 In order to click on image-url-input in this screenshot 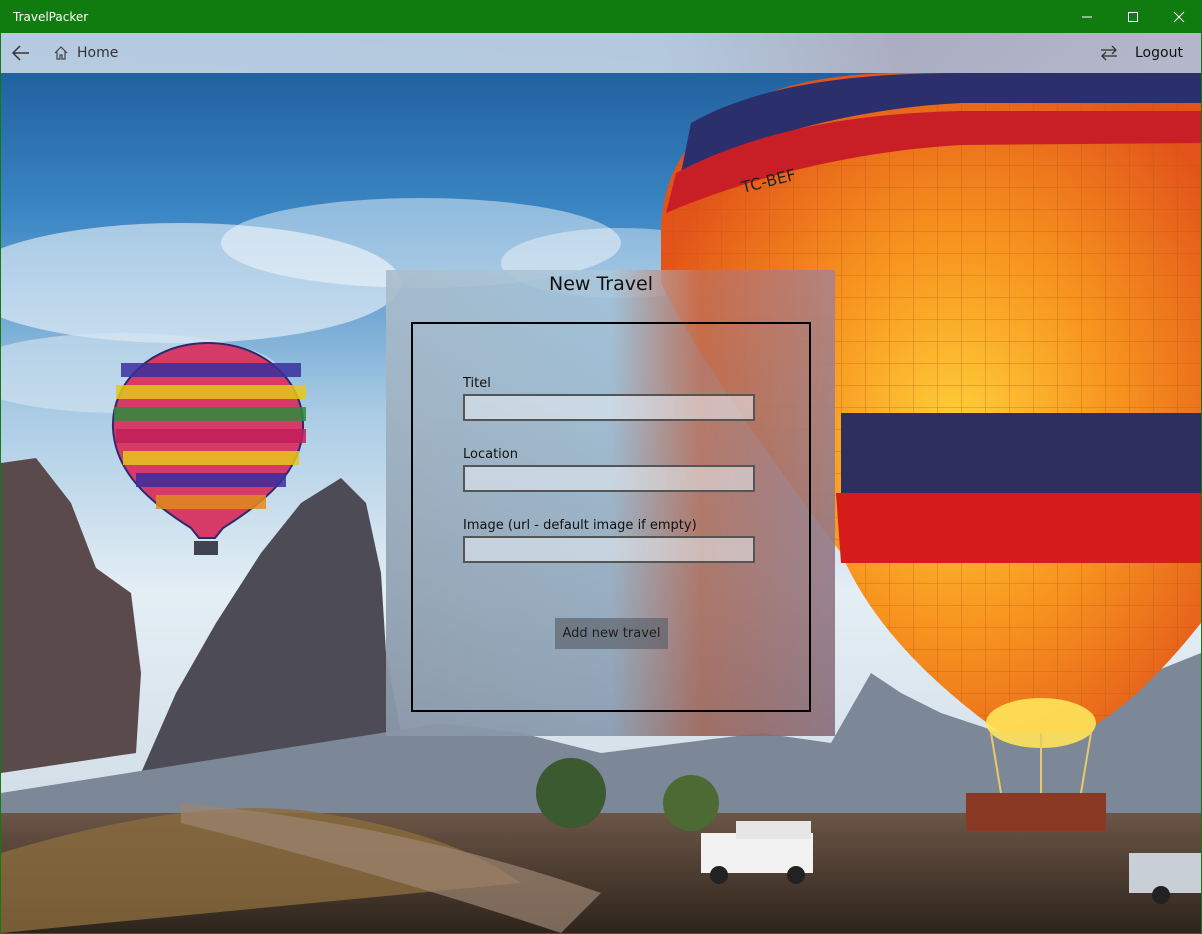, I will do `click(609, 549)`.